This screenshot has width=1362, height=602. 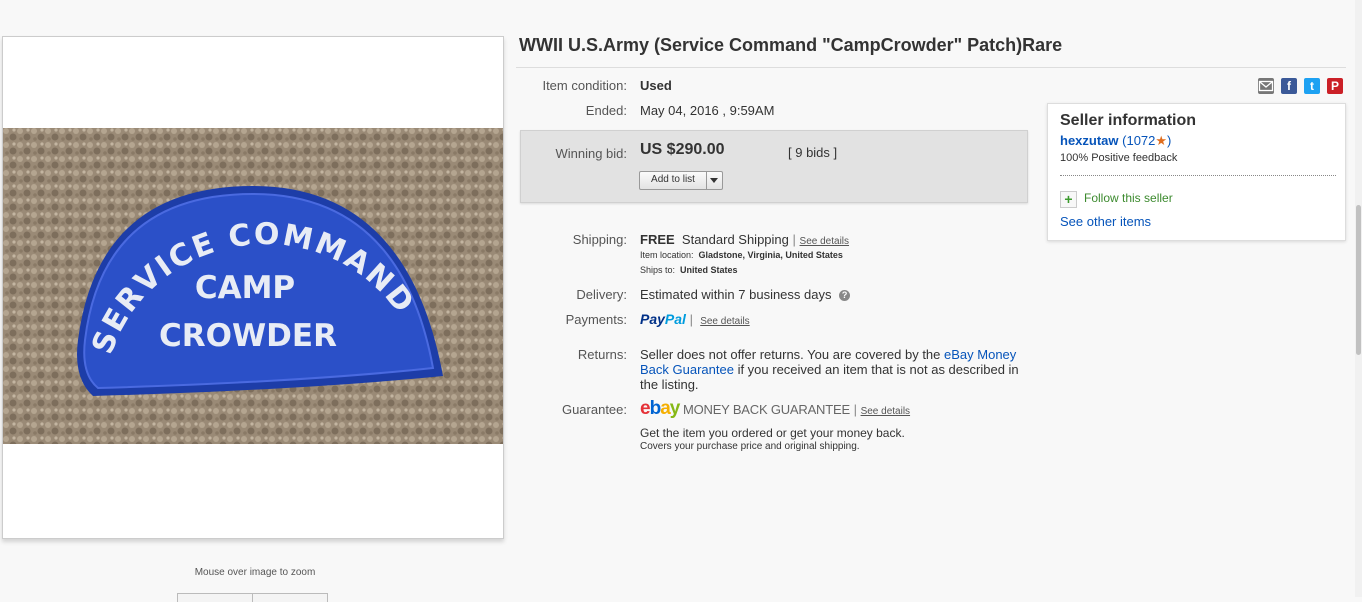 What do you see at coordinates (824, 241) in the screenshot?
I see `shipping-see-details-link: See details` at bounding box center [824, 241].